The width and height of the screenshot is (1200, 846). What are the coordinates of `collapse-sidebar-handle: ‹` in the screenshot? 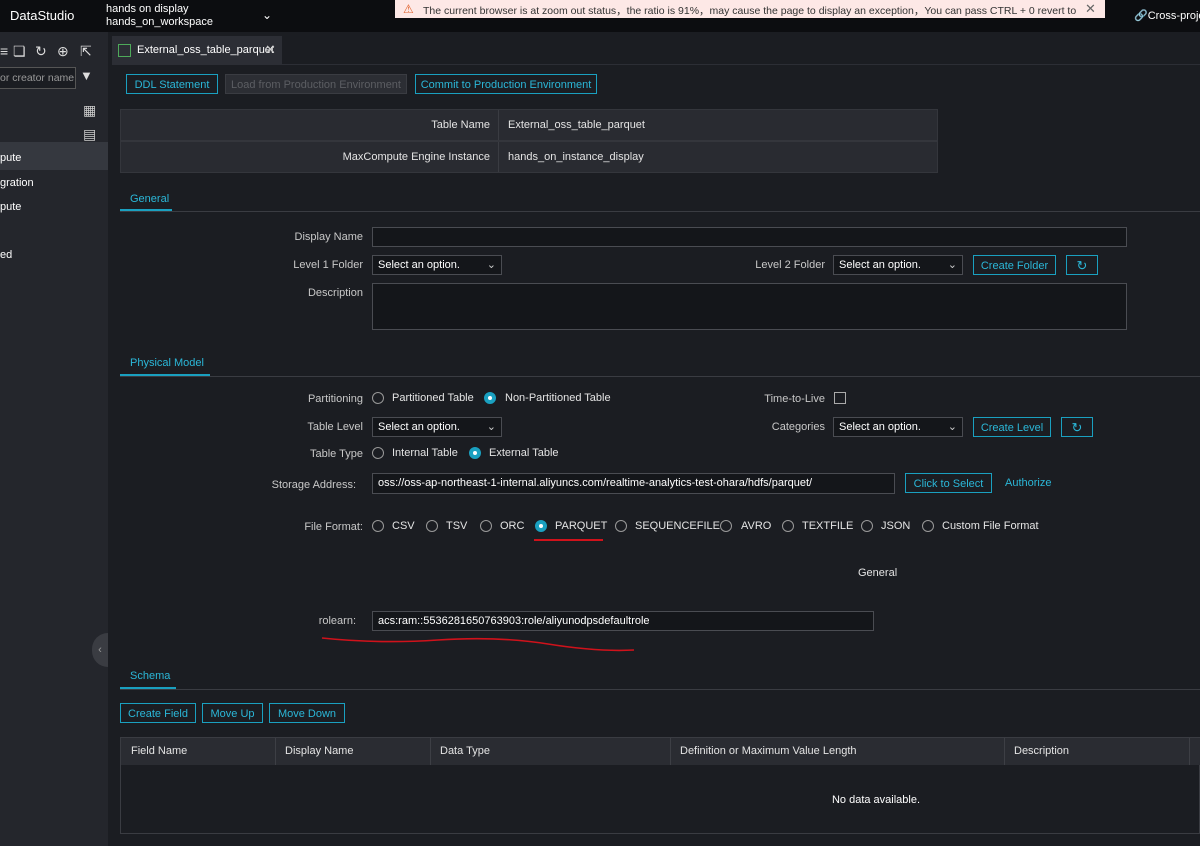 It's located at (100, 650).